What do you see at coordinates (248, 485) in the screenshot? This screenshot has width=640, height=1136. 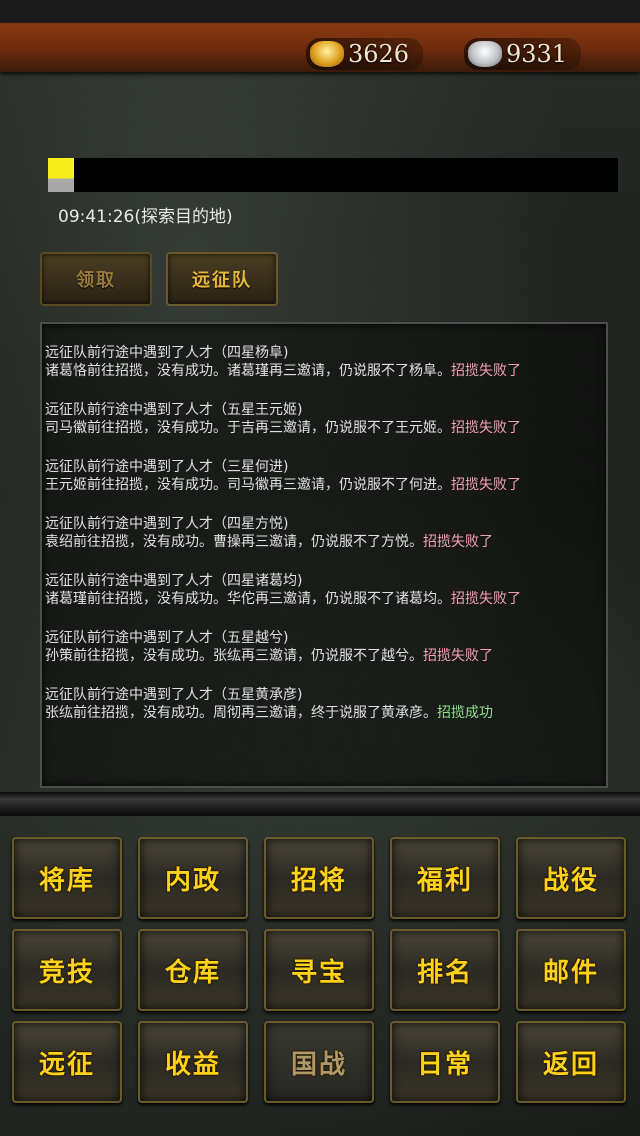 I see `log-entry-text: 王元姬前往招揽，没有成功。司马徽再三邀请，仍说服不了何进。` at bounding box center [248, 485].